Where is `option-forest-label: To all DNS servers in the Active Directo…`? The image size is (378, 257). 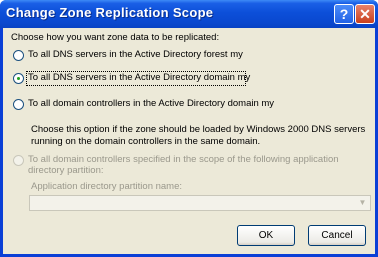
option-forest-label: To all DNS servers in the Active Directo… is located at coordinates (135, 54).